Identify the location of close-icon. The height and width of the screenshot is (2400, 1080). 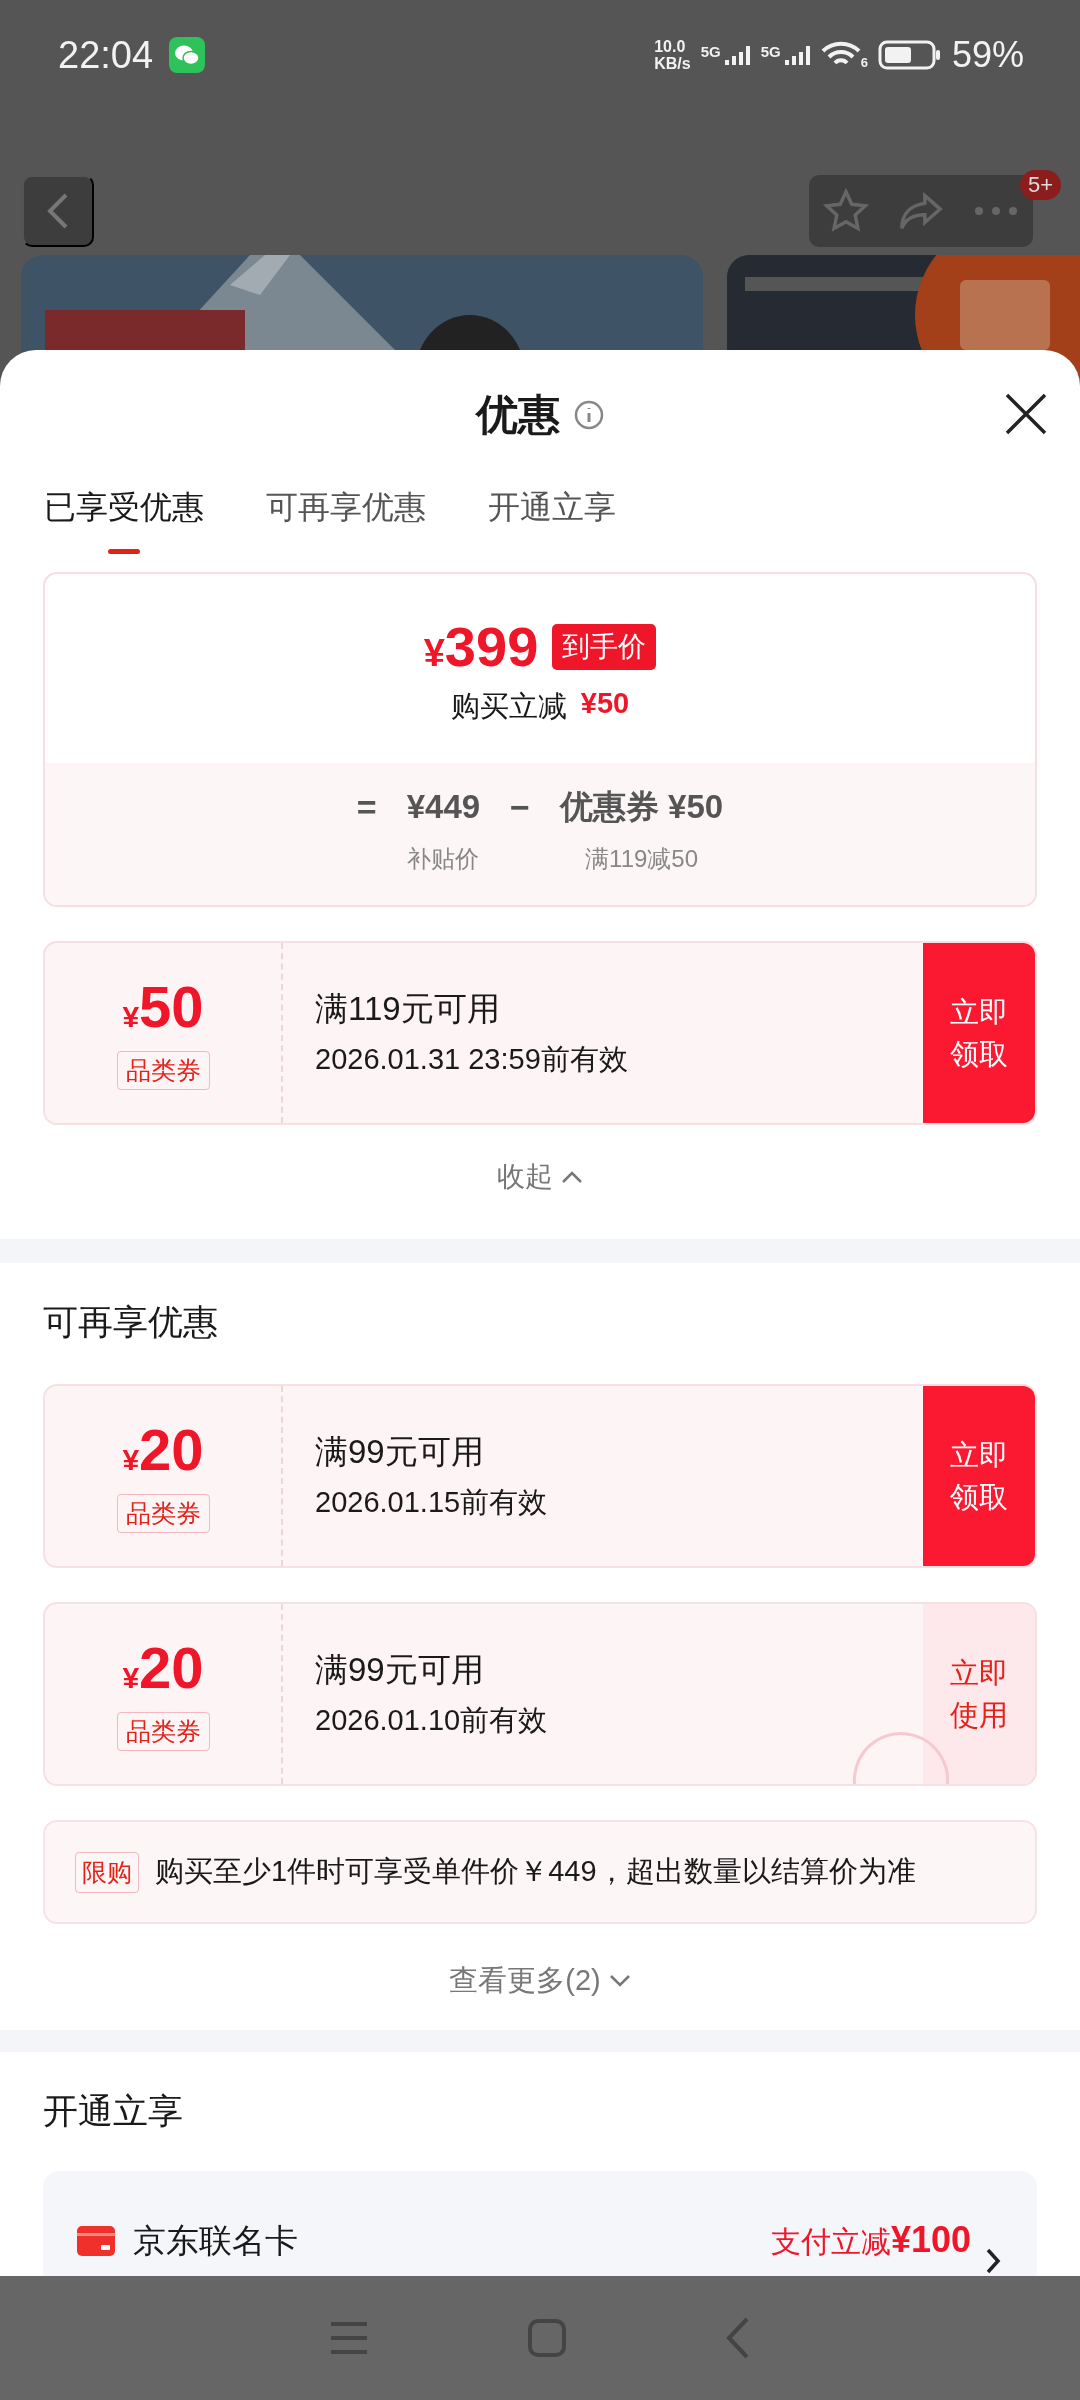
(1026, 414).